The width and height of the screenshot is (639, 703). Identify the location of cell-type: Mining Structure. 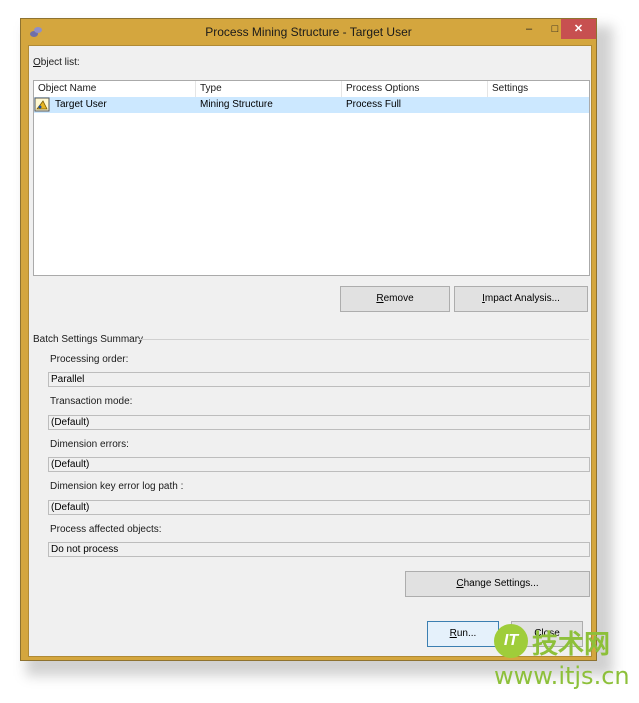
(269, 105).